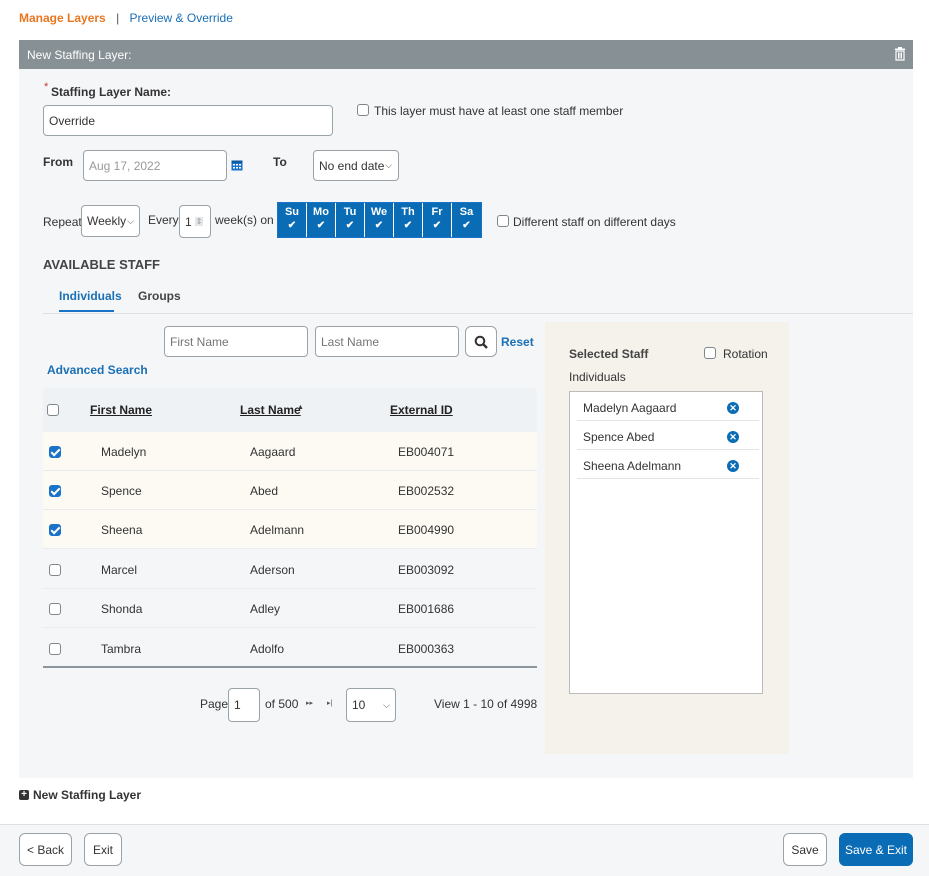  What do you see at coordinates (155, 165) in the screenshot?
I see `from-date-input: Aug 17, 2022` at bounding box center [155, 165].